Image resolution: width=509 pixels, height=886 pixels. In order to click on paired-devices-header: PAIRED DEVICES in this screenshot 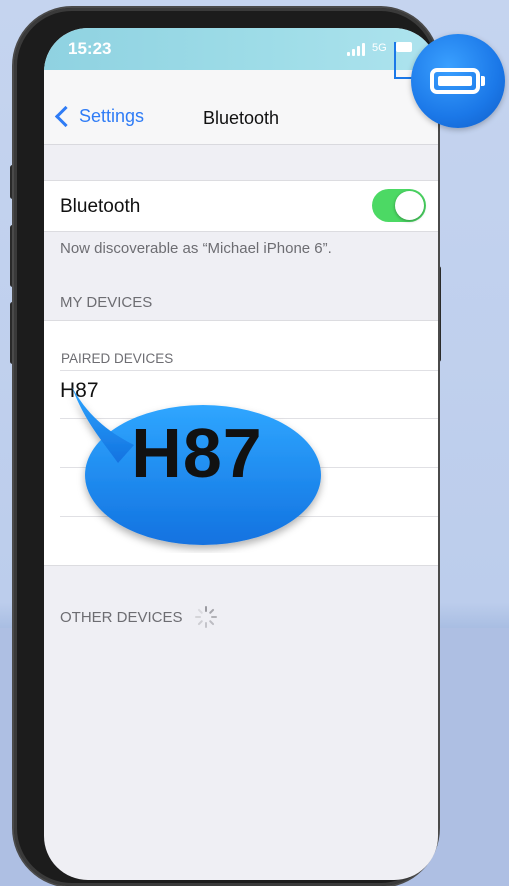, I will do `click(117, 358)`.